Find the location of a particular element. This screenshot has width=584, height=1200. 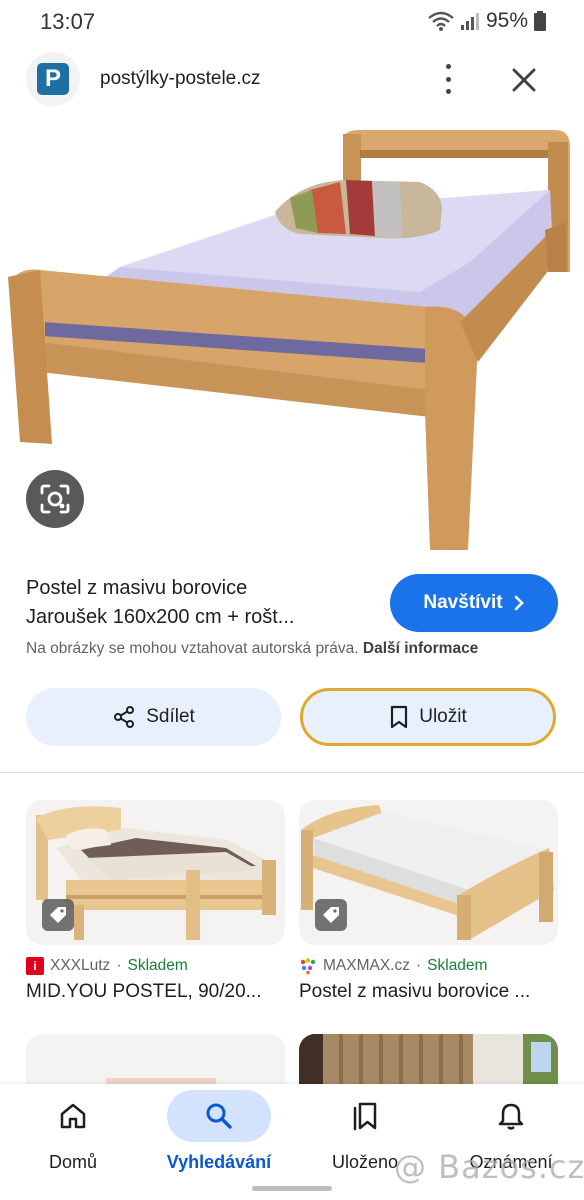

share-label: Sdílet is located at coordinates (170, 716).